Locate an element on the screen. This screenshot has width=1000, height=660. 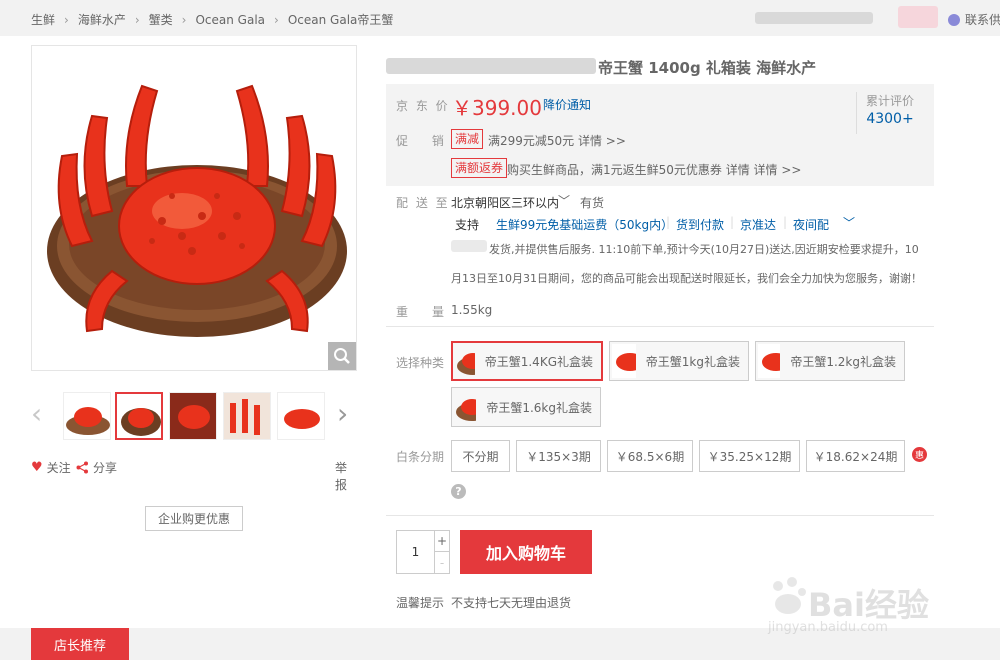
baidu-watermark: Bai经验 jingyan.baidu.com is located at coordinates (858, 605).